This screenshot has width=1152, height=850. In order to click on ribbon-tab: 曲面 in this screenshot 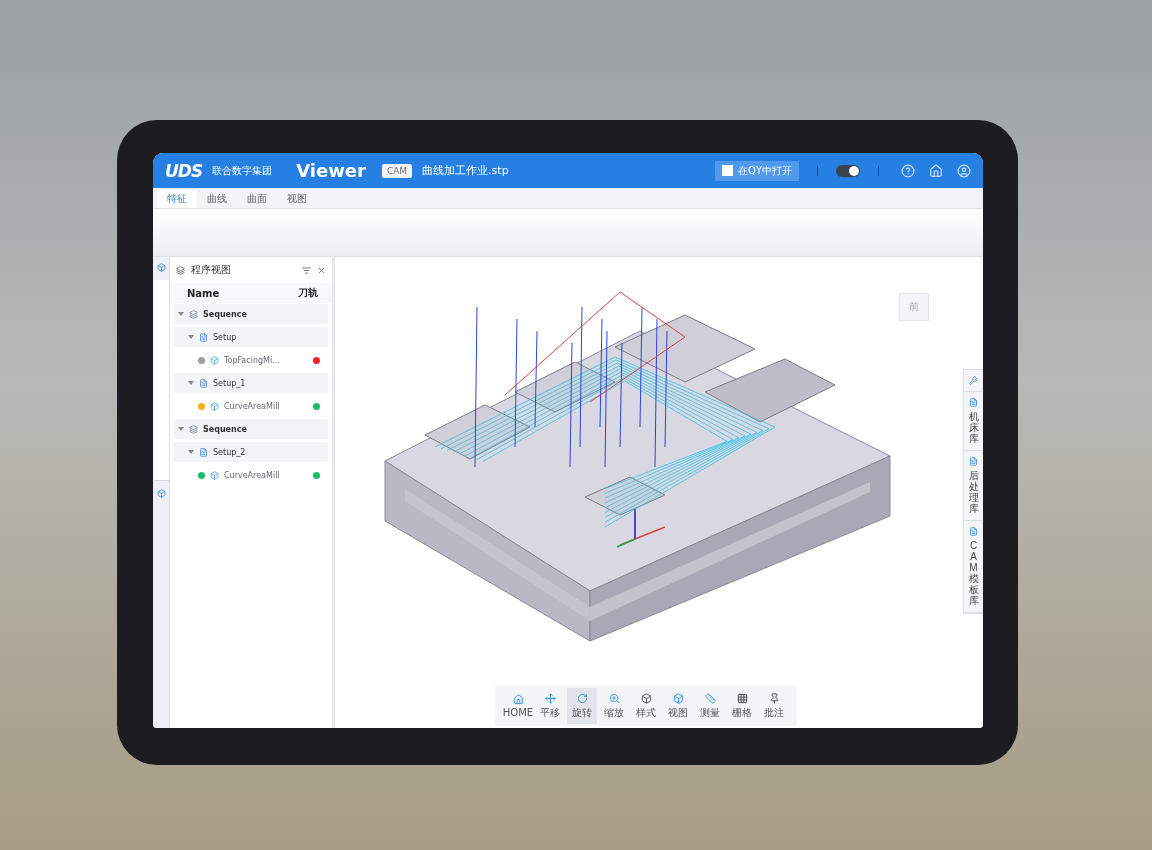, I will do `click(257, 199)`.